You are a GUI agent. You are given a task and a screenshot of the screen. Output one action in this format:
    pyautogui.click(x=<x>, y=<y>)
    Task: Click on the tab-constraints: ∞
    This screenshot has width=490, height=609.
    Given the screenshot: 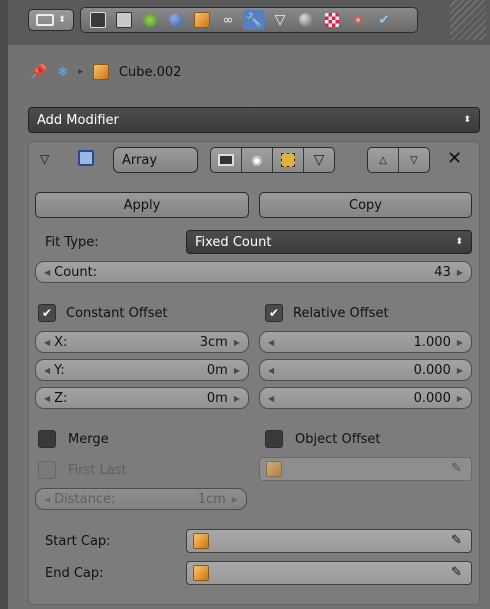 What is the action you would take?
    pyautogui.click(x=228, y=20)
    